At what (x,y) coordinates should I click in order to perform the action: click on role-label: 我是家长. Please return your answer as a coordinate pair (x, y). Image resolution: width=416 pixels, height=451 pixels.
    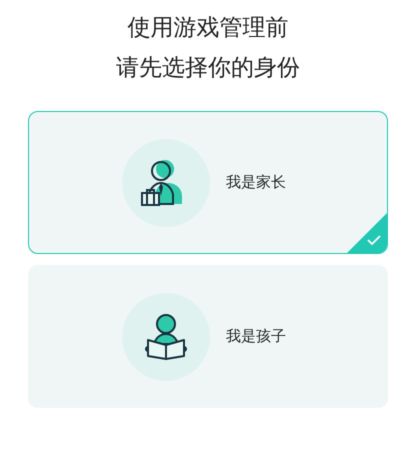
    Looking at the image, I should click on (256, 183).